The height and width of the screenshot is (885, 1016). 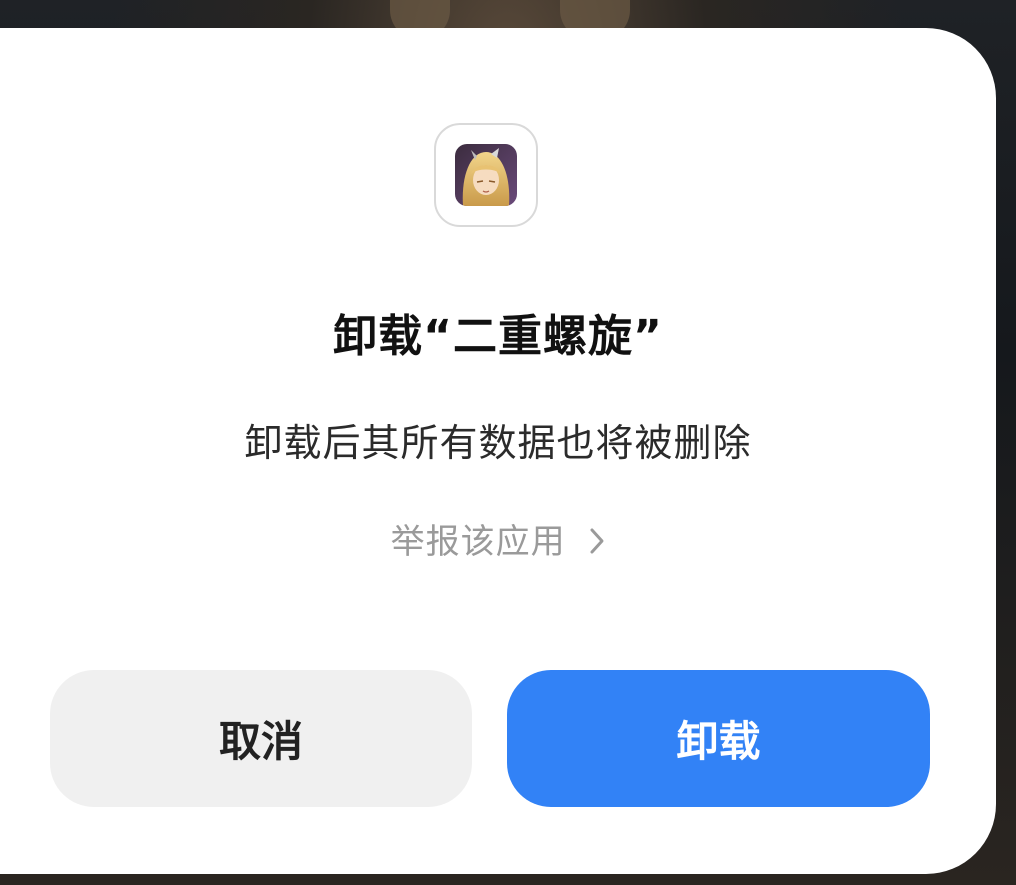 I want to click on uninstall-button-label: 卸载, so click(x=718, y=741).